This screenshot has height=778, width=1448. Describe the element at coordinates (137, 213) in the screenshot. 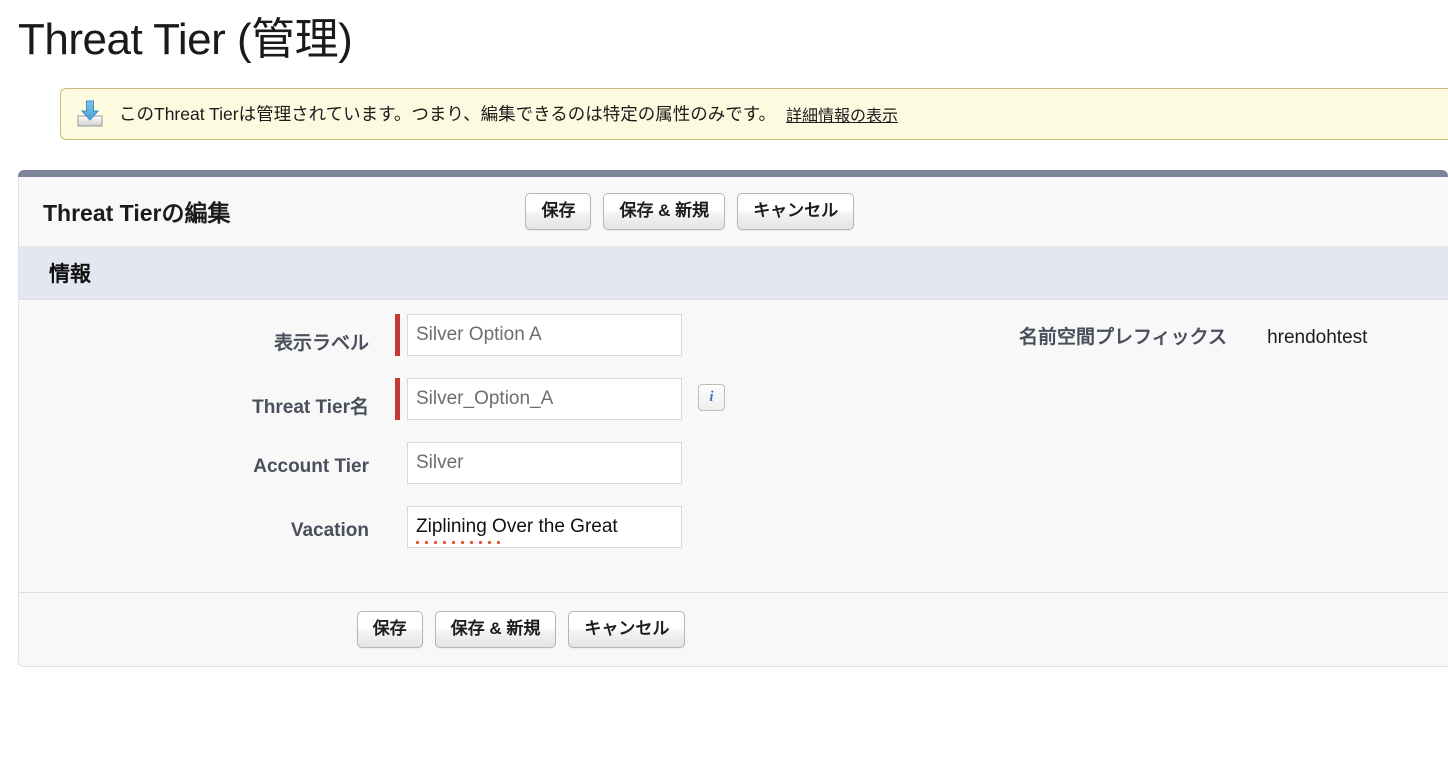

I see `panel-header-title: Threat Tierの編集` at that location.